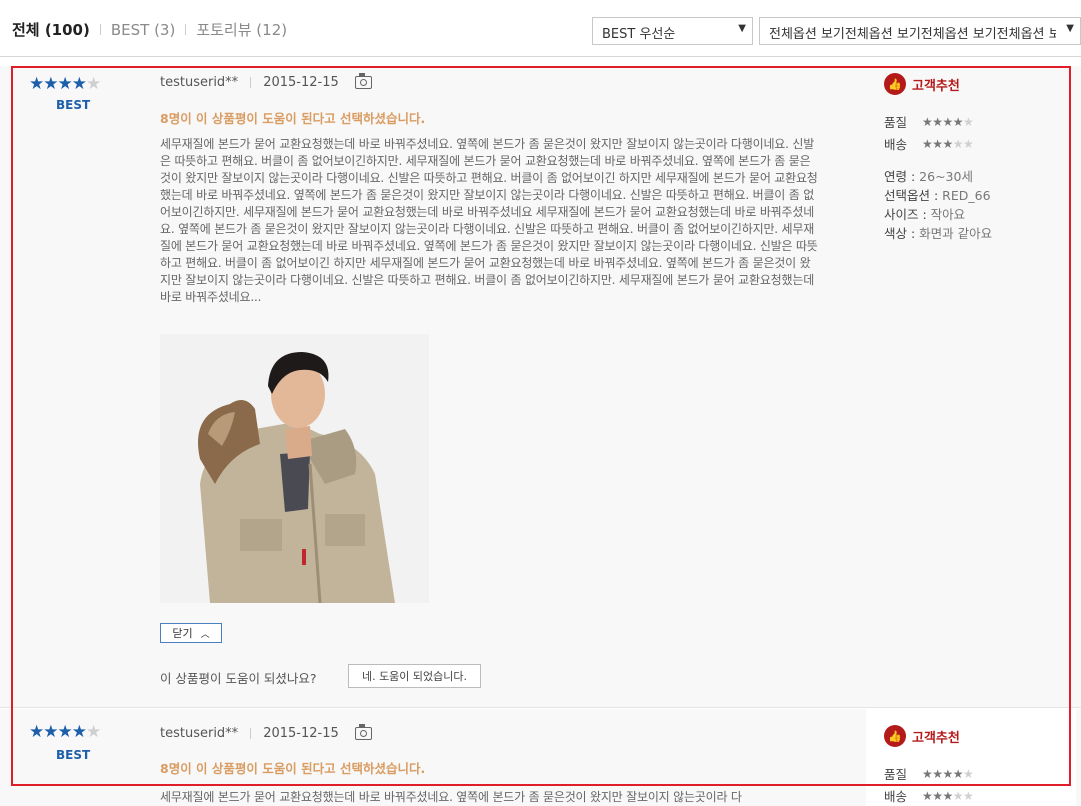  What do you see at coordinates (925, 214) in the screenshot?
I see `attr-size: 사이즈 : 작아요` at bounding box center [925, 214].